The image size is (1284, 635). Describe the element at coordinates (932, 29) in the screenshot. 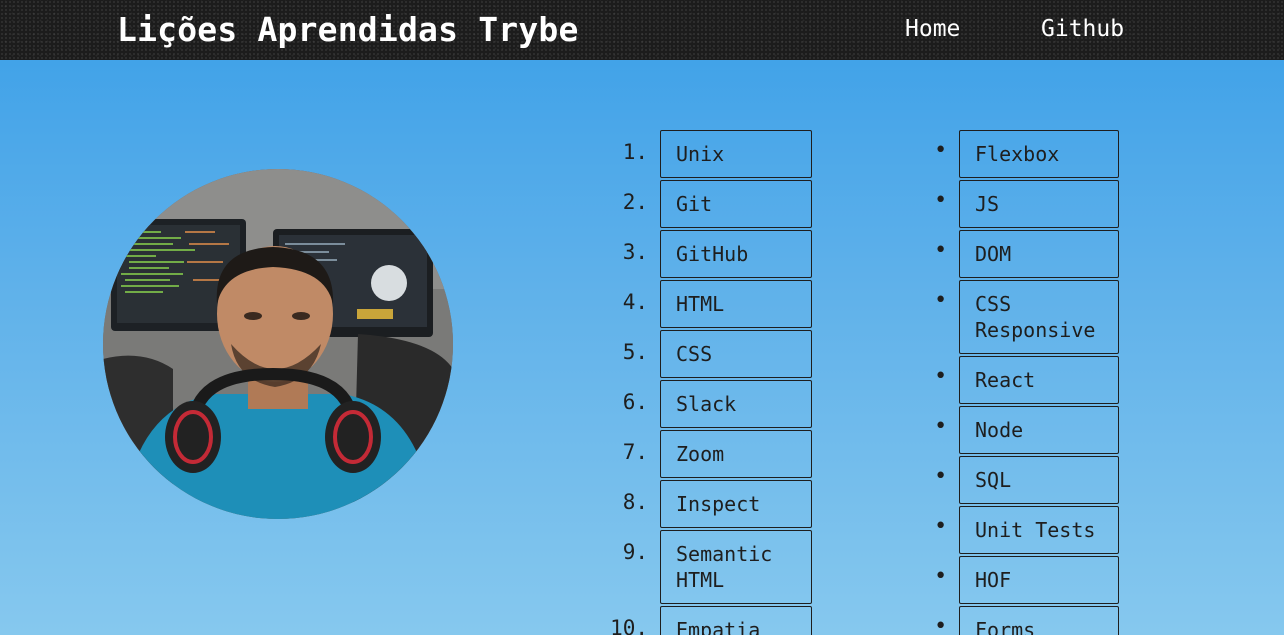

I see `nav-link-home: Home` at that location.